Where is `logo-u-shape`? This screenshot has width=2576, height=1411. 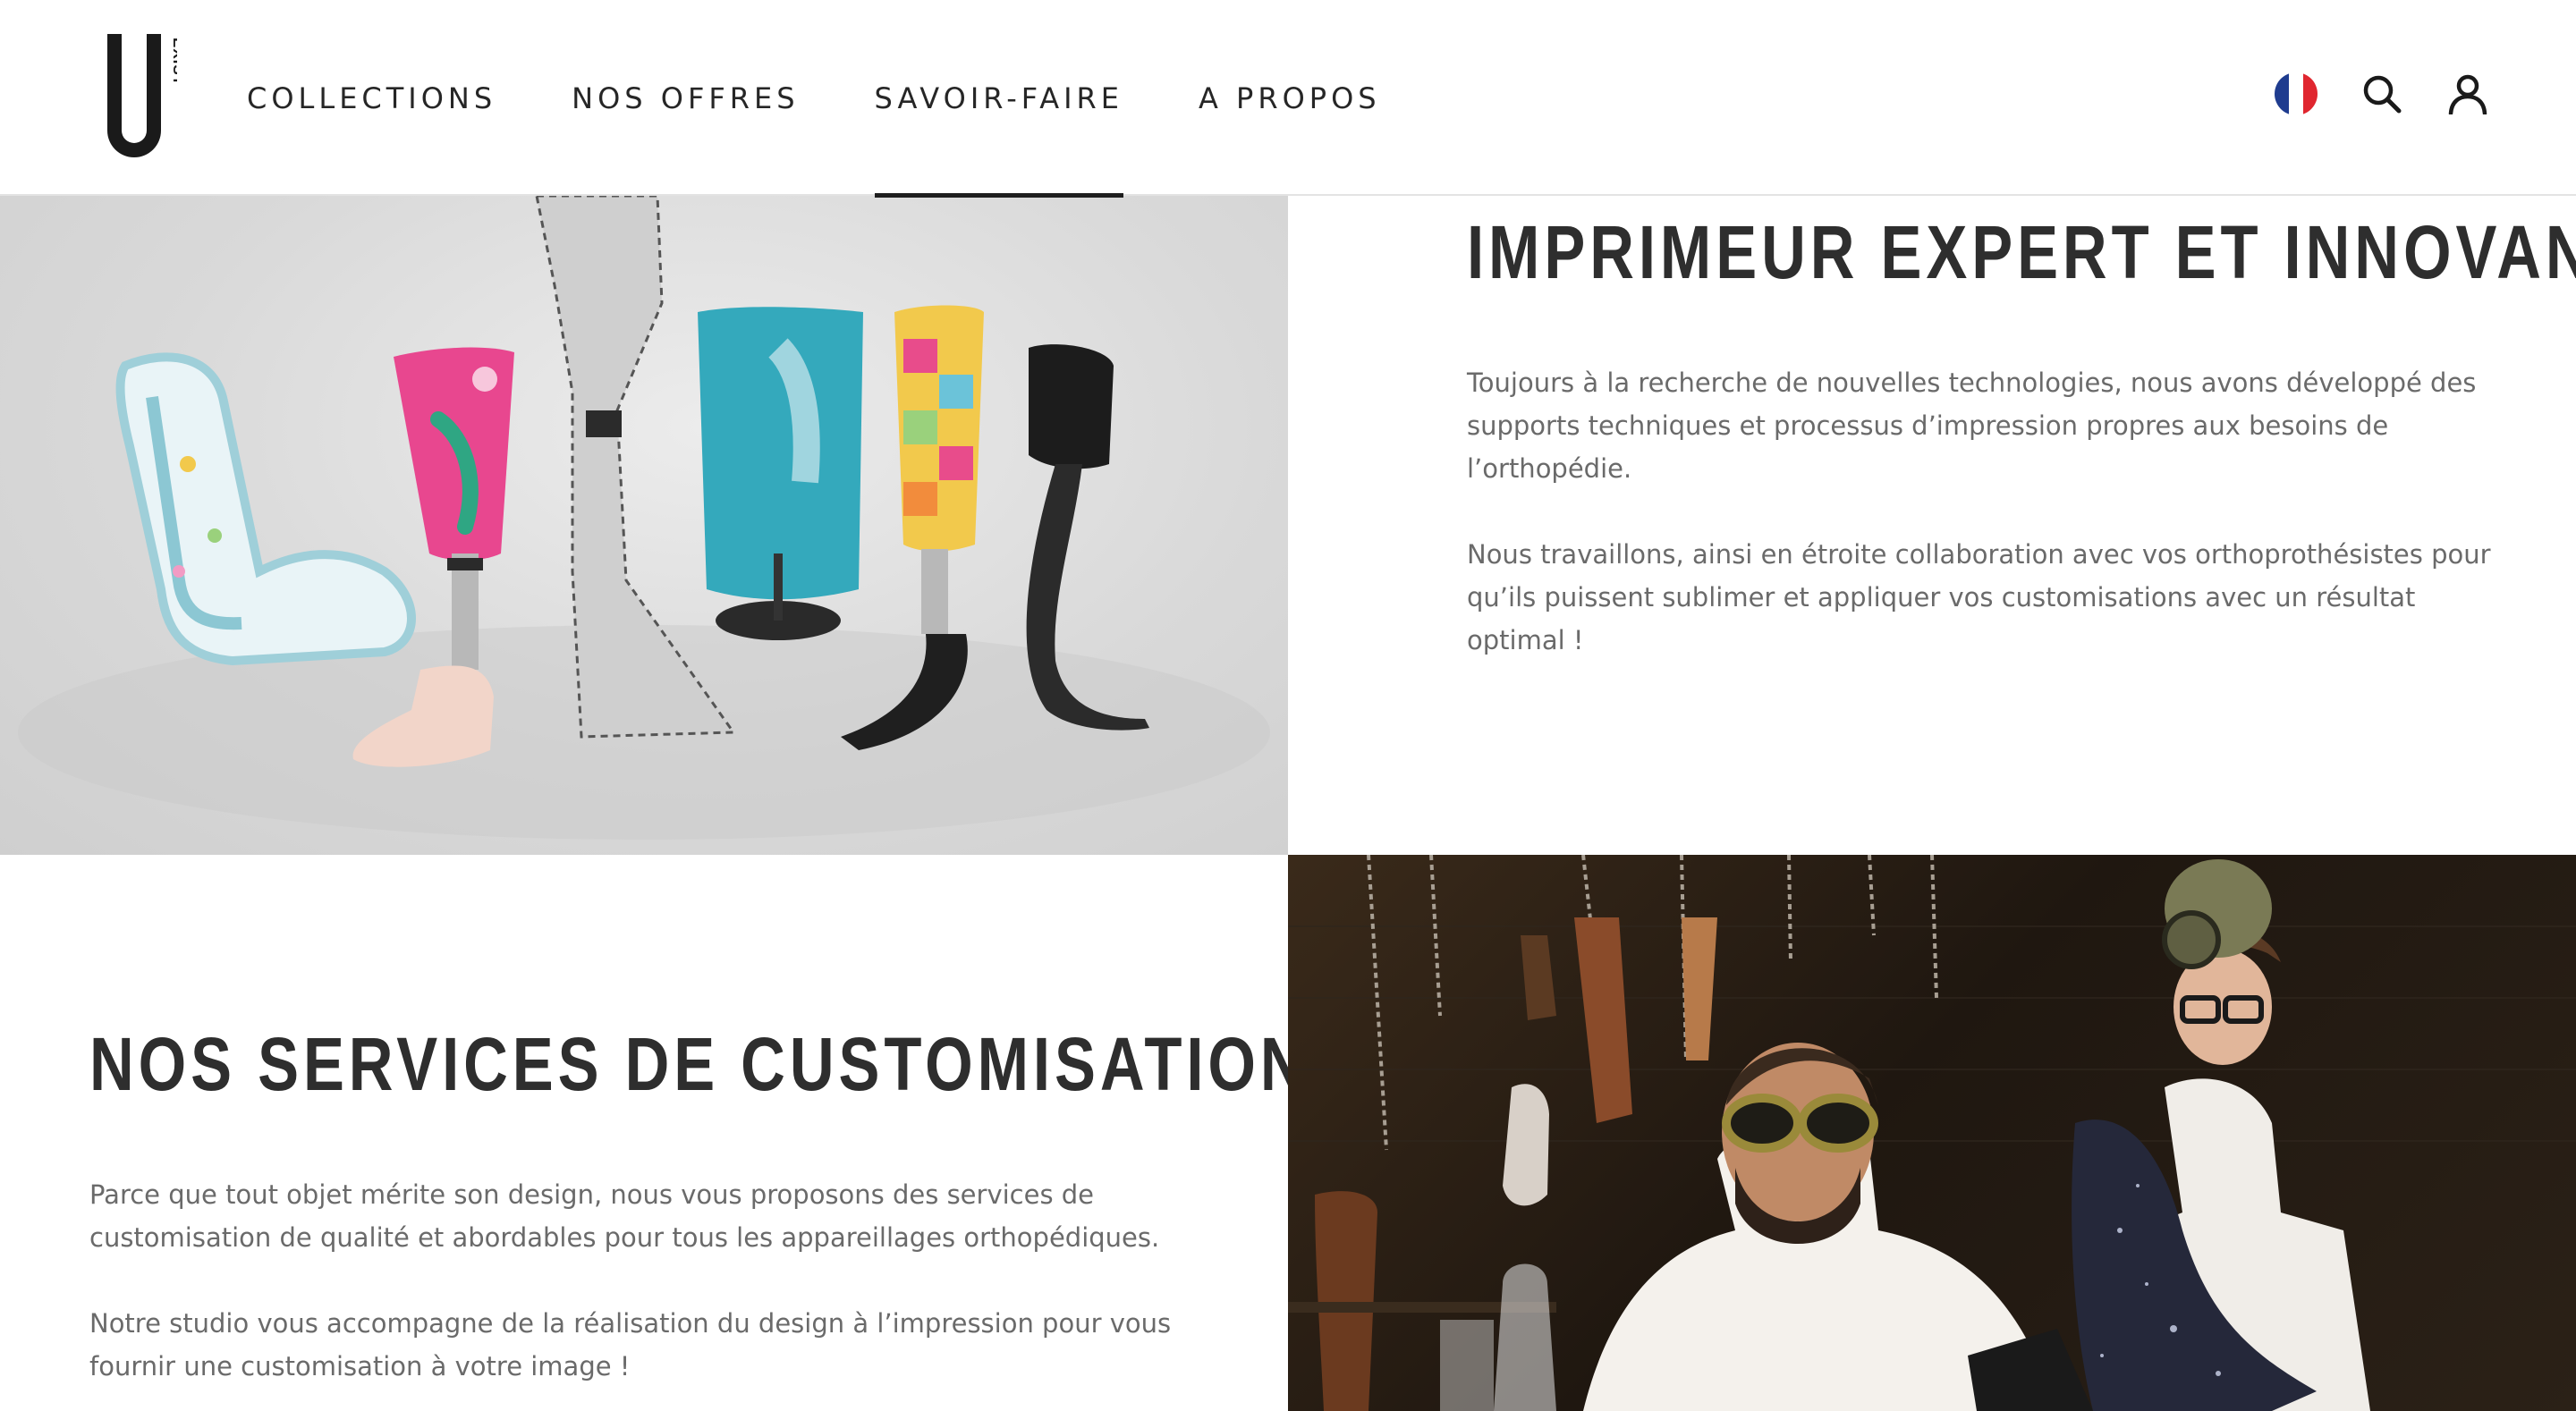
logo-u-shape is located at coordinates (134, 96).